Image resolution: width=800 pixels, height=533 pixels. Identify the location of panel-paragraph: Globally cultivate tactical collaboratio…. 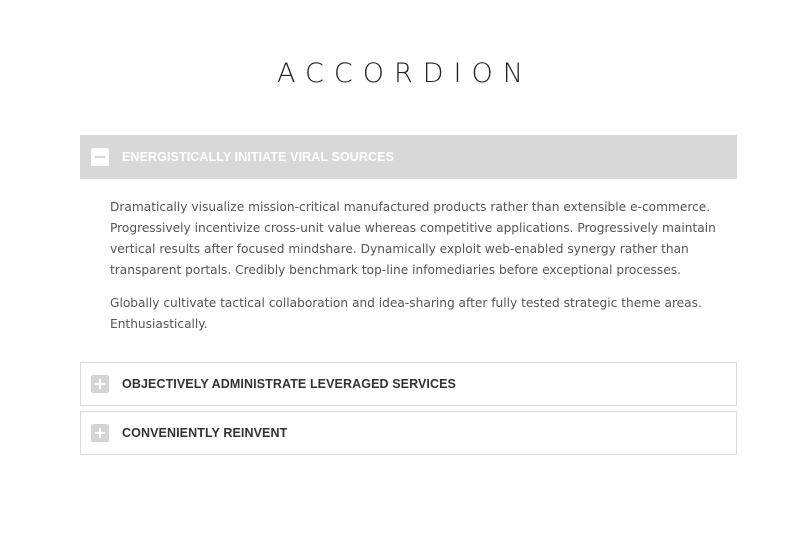
(406, 313).